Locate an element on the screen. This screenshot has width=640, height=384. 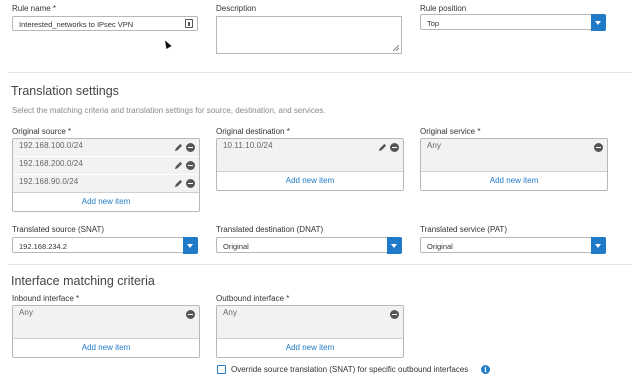
list-item: 192.168.100.0/24 is located at coordinates (106, 148).